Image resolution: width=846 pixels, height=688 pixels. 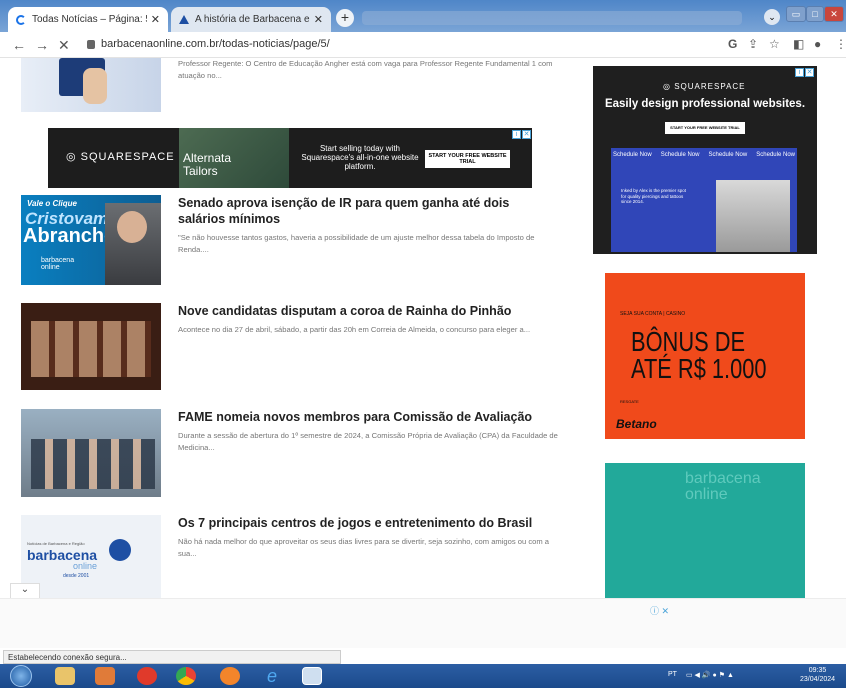 I want to click on teal-ad-text: barbacena online, so click(x=723, y=486).